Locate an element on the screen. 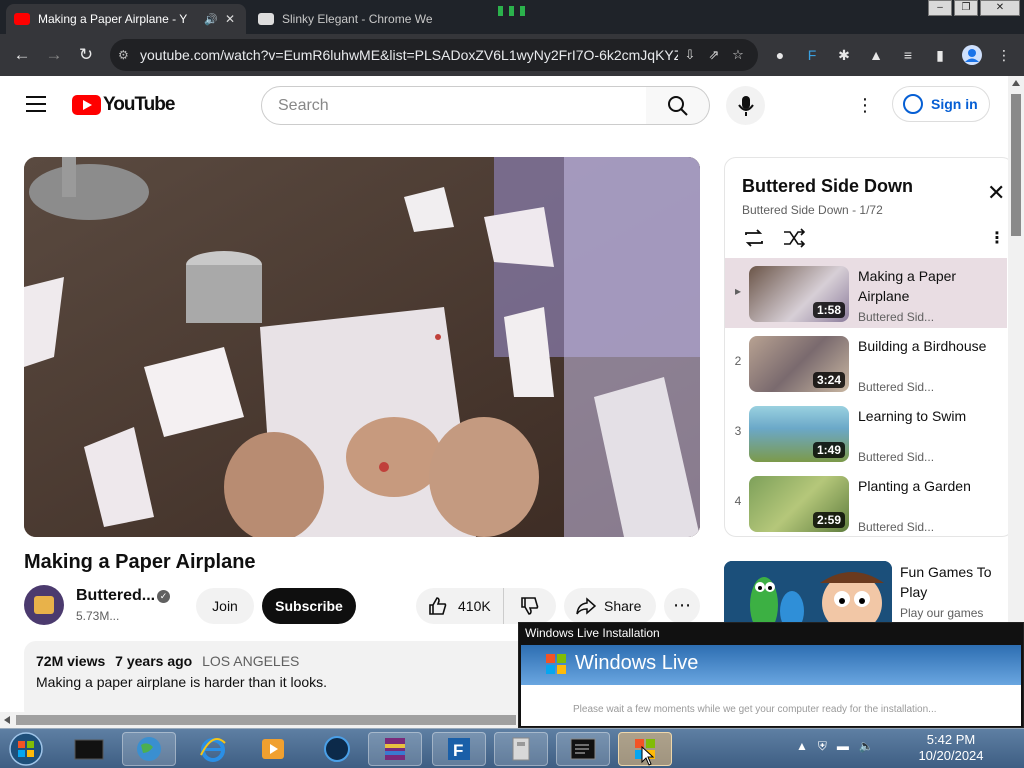 The width and height of the screenshot is (1024, 768). taskbar-winrar is located at coordinates (395, 749).